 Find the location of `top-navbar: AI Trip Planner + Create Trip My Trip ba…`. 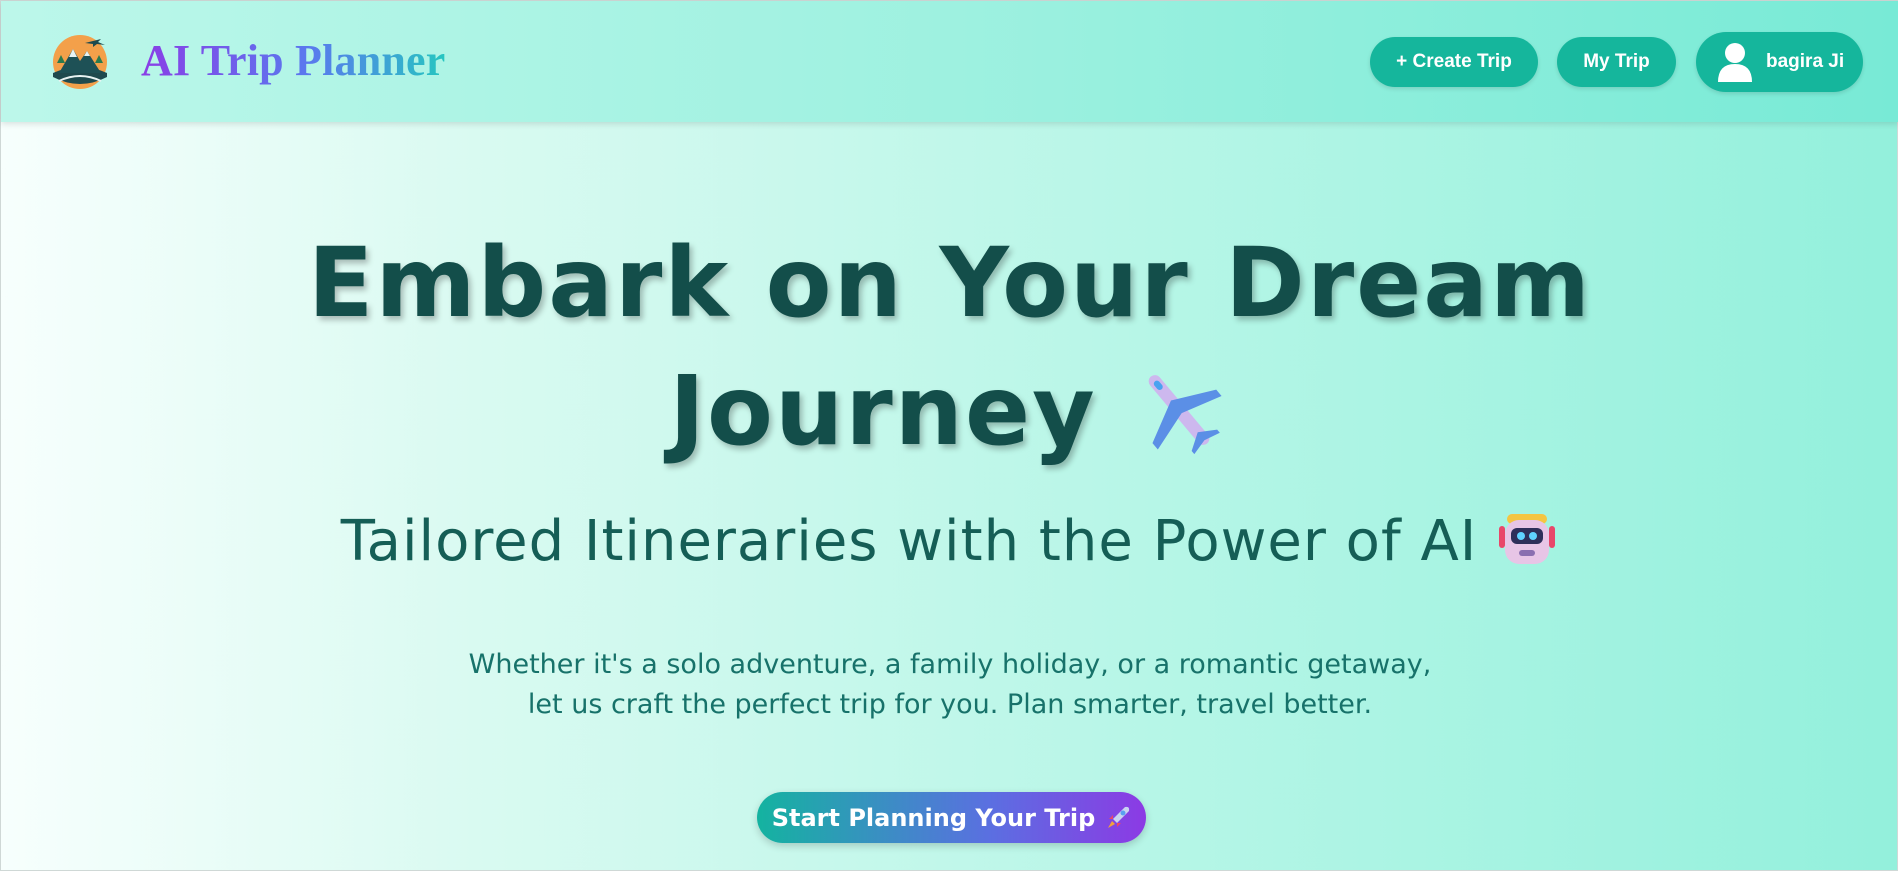

top-navbar: AI Trip Planner + Create Trip My Trip ba… is located at coordinates (949, 61).